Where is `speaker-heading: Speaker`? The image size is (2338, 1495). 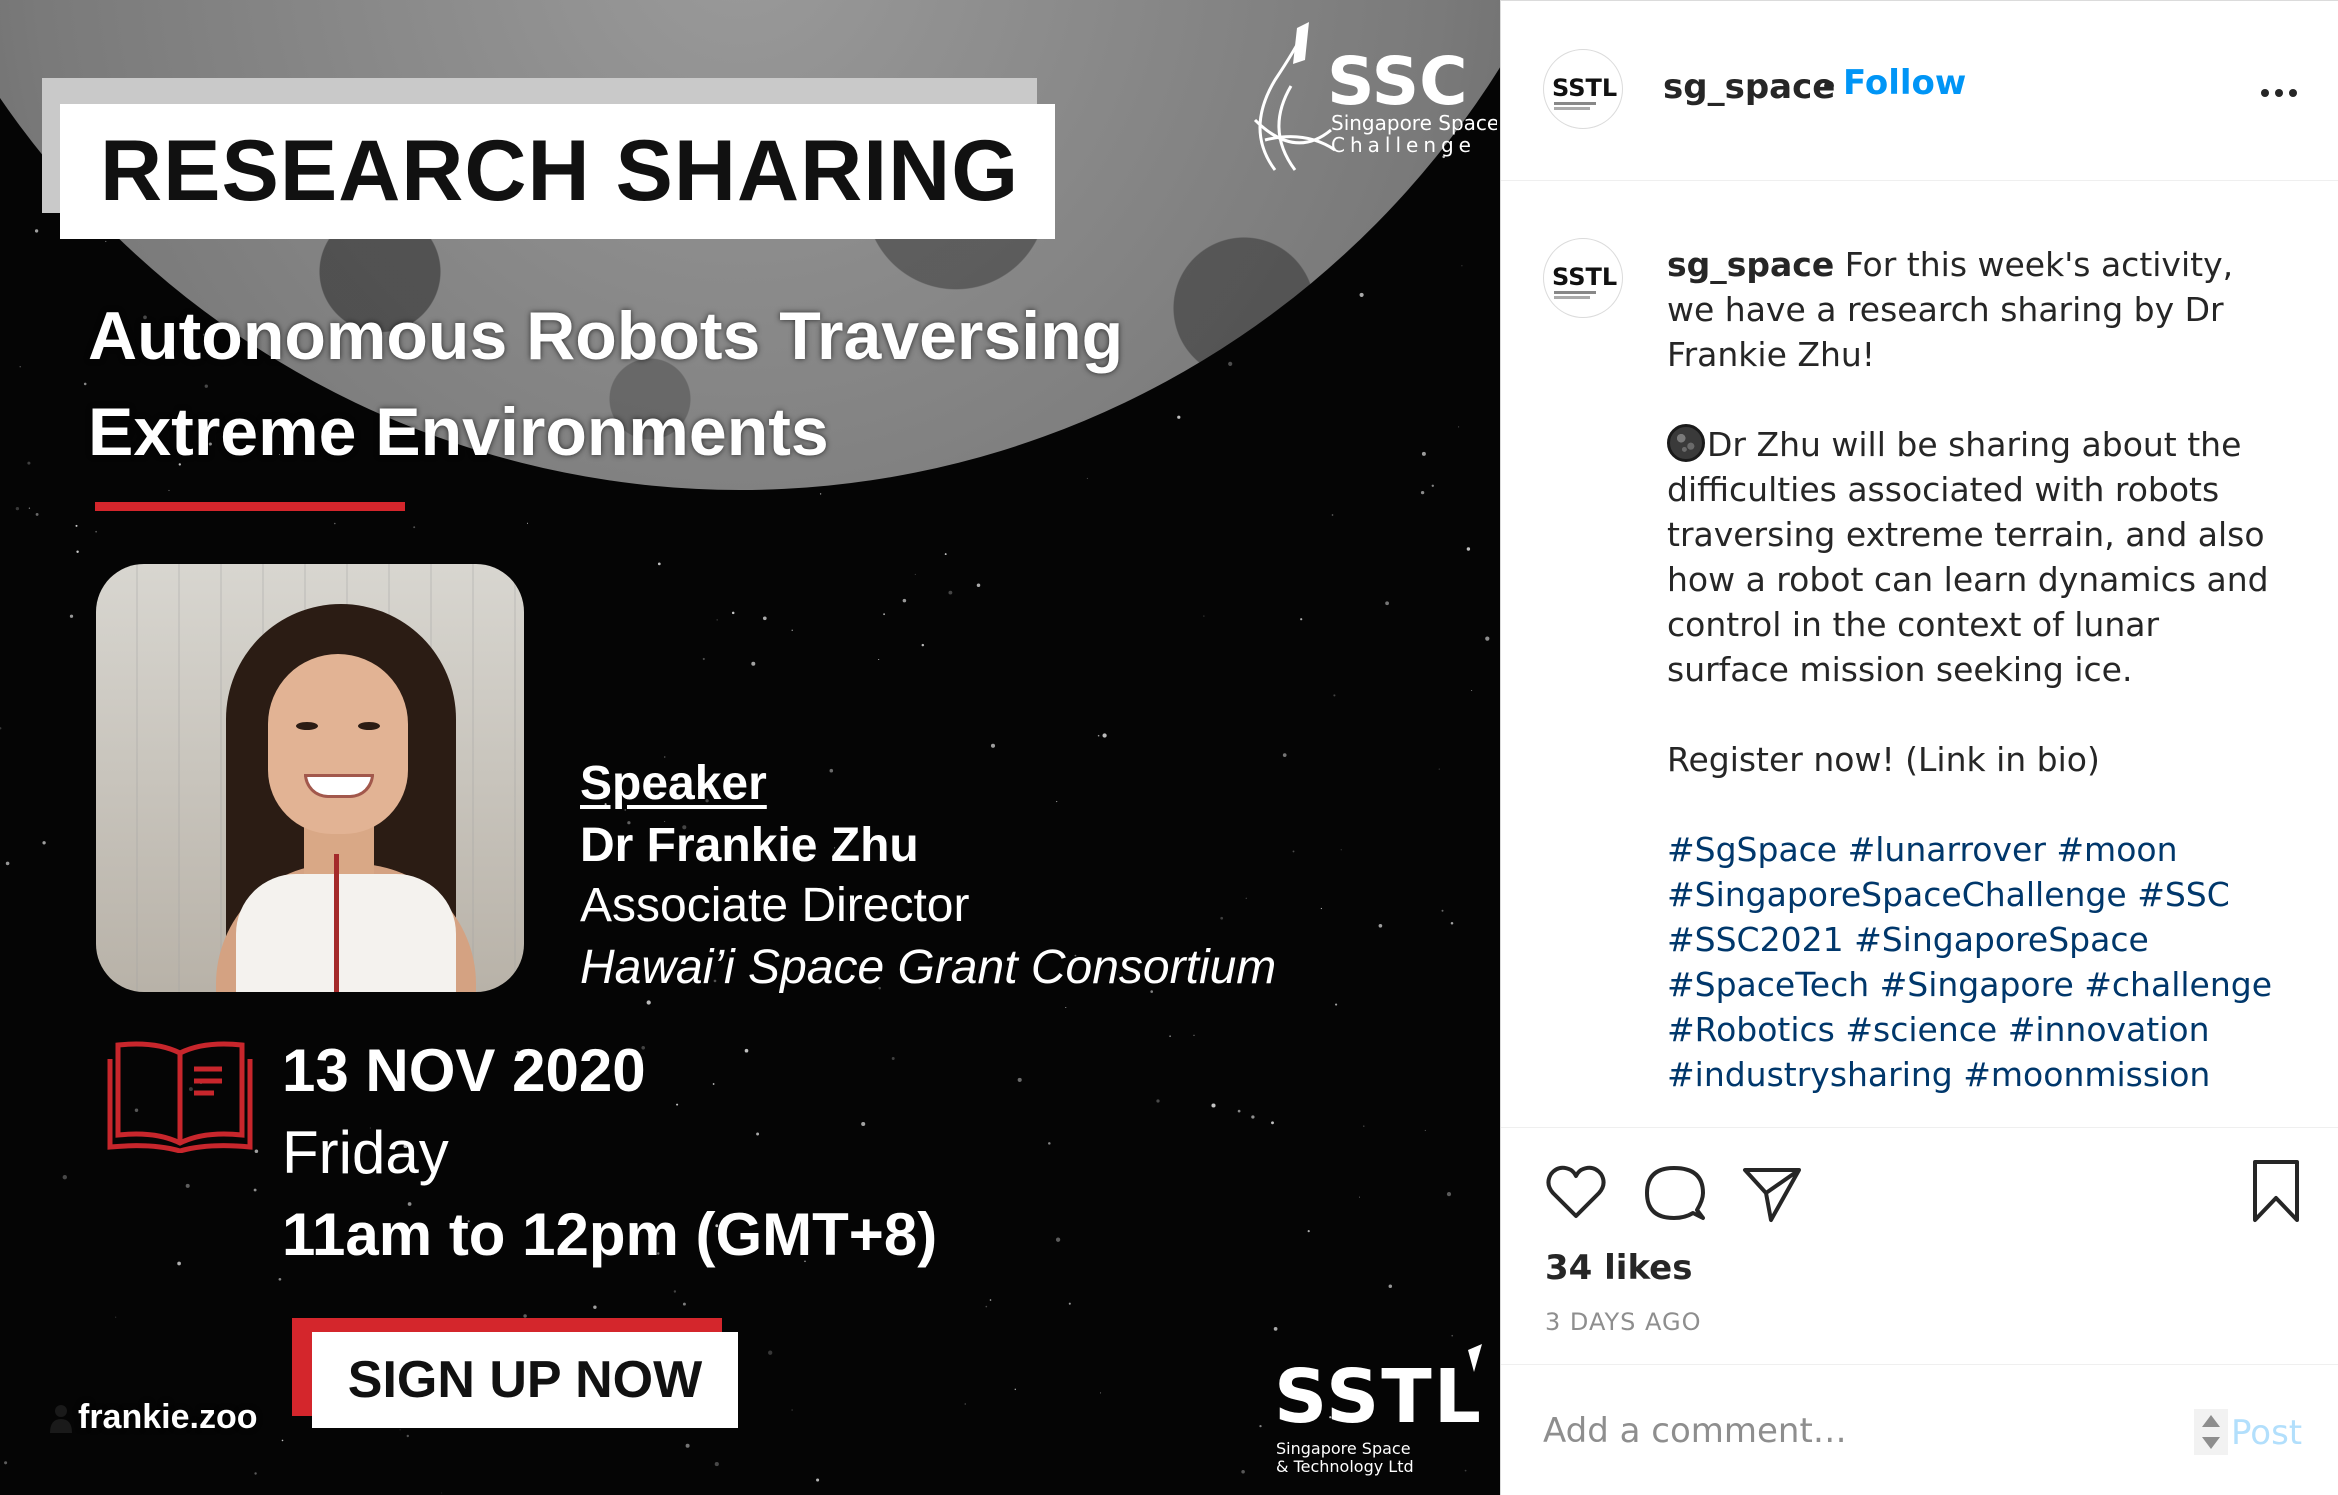
speaker-heading: Speaker is located at coordinates (673, 783).